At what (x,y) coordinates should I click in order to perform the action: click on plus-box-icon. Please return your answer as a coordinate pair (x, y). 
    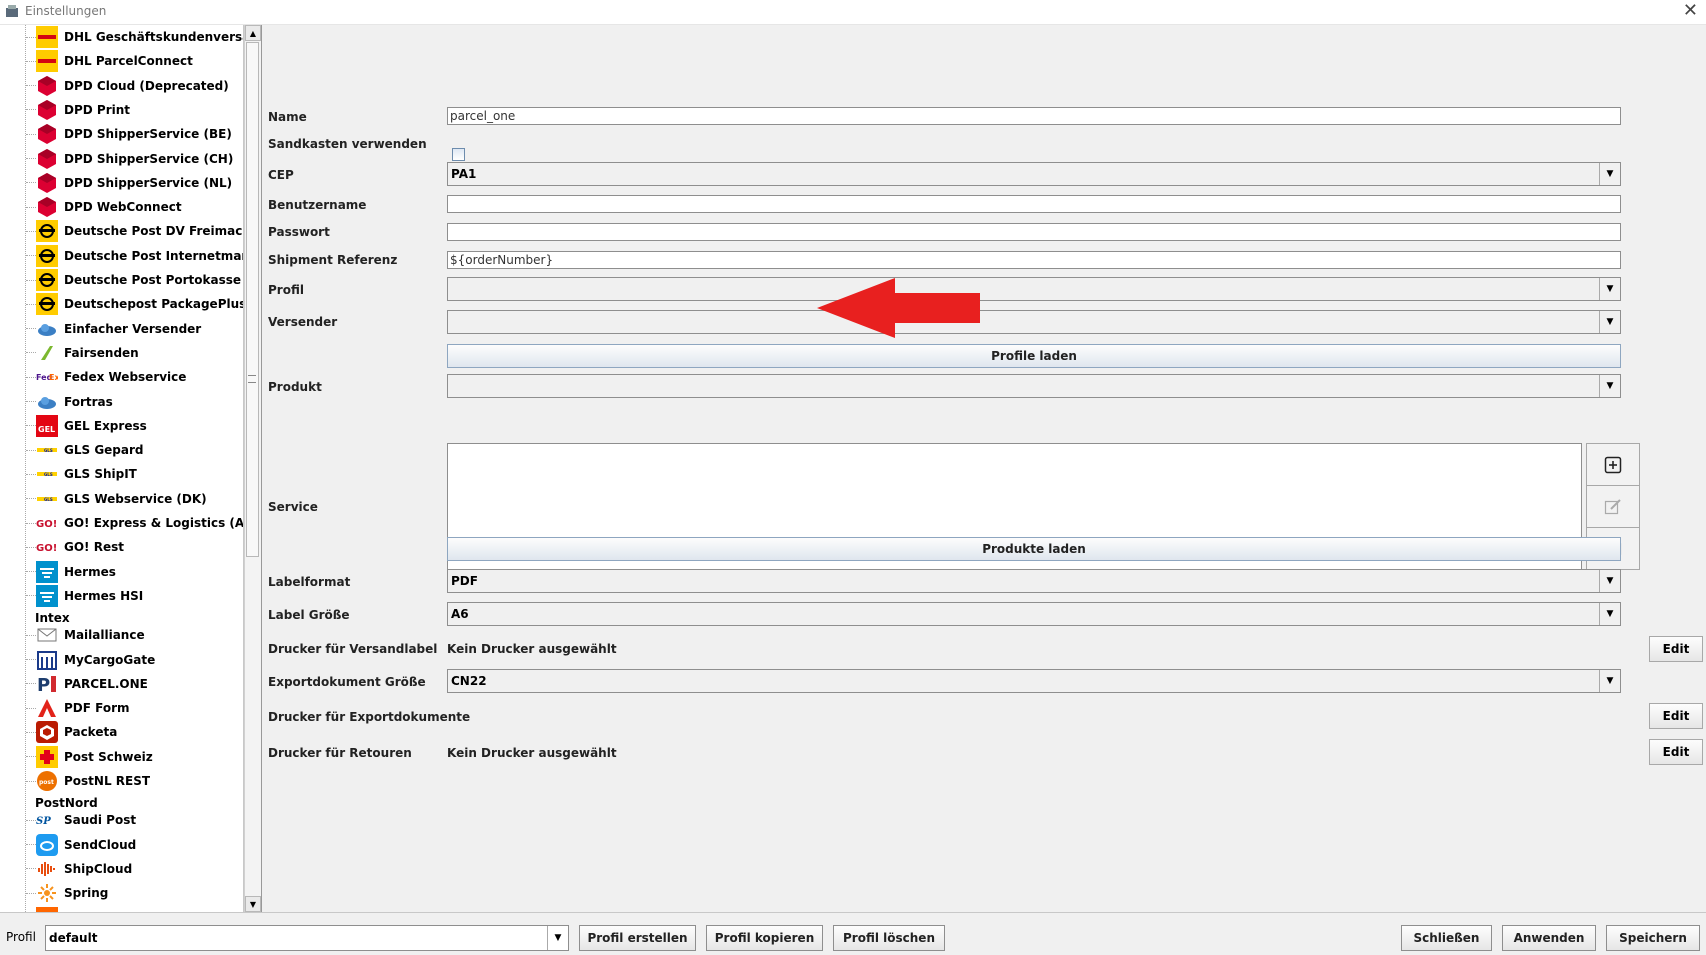
    Looking at the image, I should click on (1613, 464).